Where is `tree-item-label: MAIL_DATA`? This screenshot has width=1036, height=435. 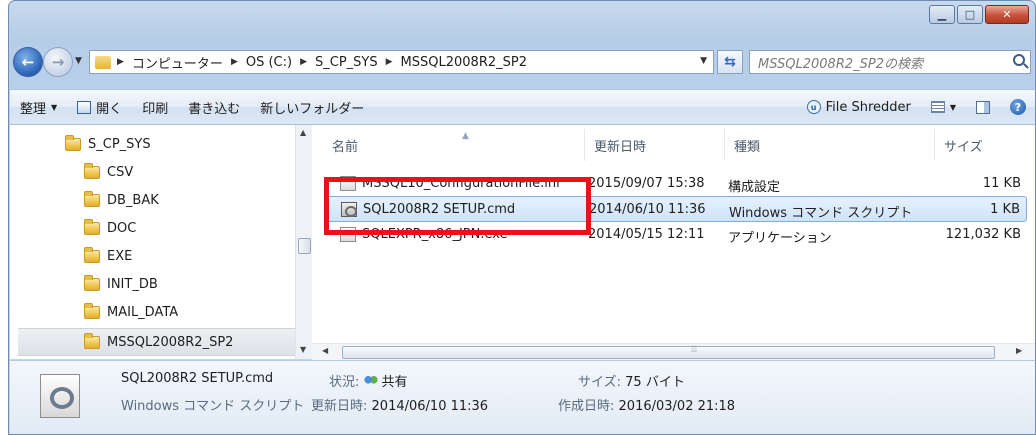 tree-item-label: MAIL_DATA is located at coordinates (143, 312).